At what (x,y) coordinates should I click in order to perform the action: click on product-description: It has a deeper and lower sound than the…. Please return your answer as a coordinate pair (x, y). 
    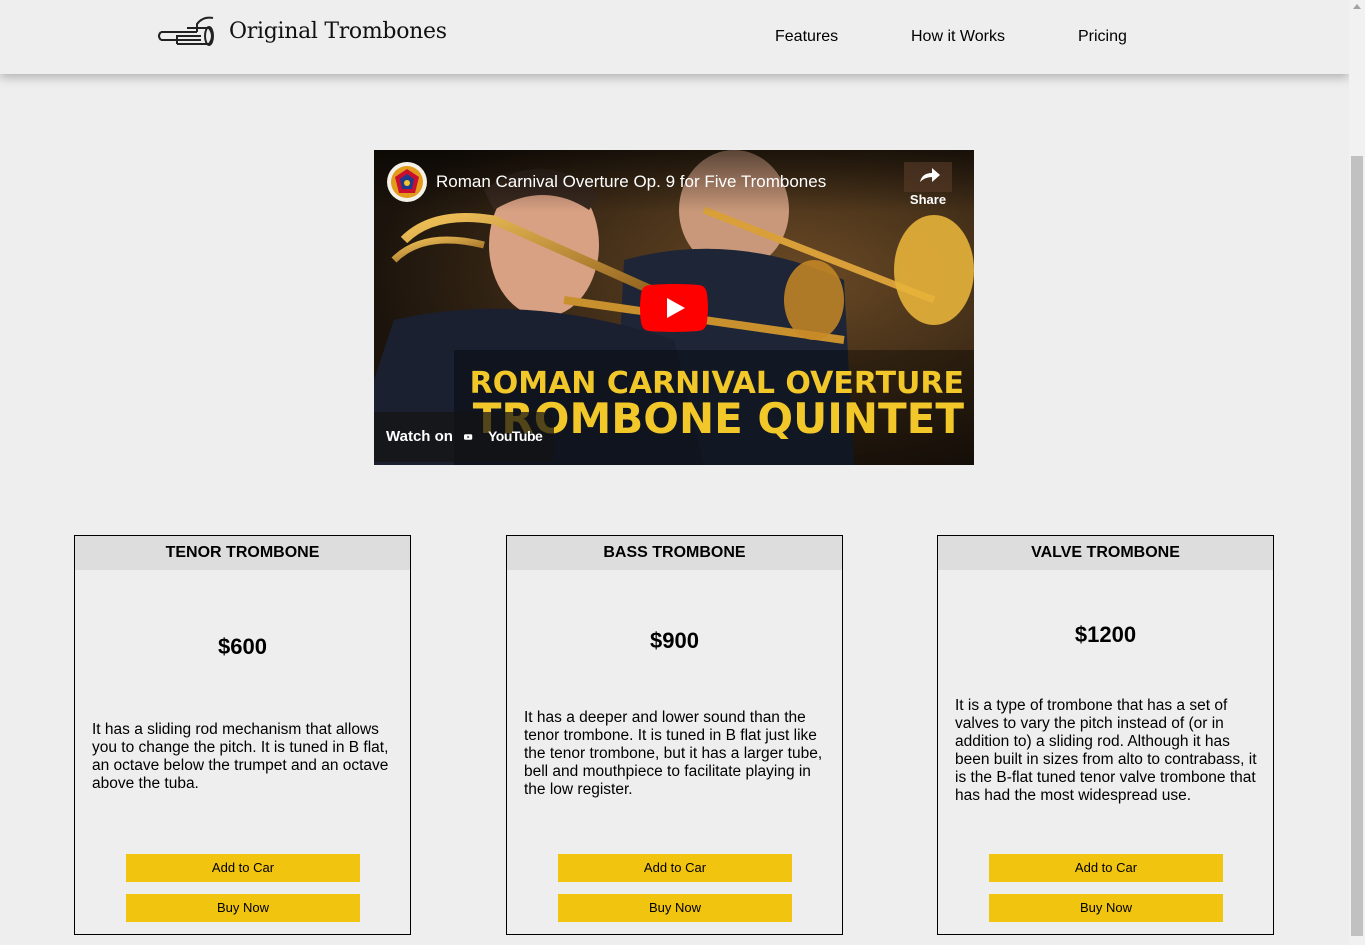
    Looking at the image, I should click on (673, 753).